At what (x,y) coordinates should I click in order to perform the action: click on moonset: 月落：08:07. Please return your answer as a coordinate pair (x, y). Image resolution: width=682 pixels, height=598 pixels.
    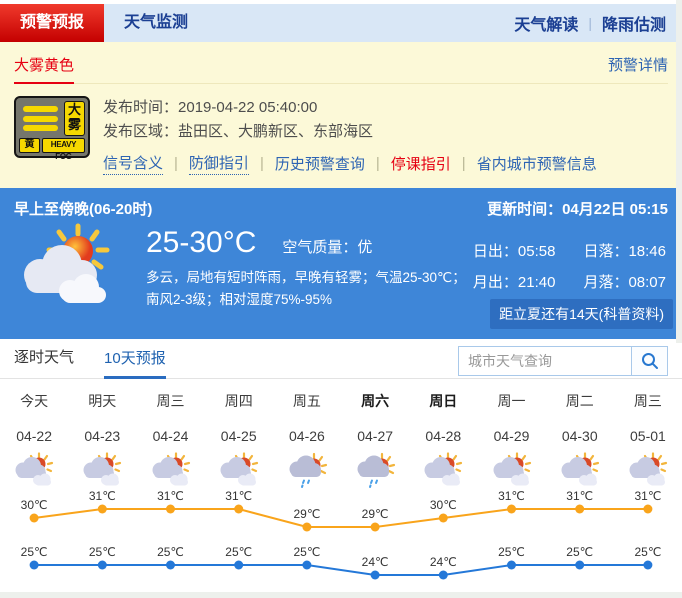
    Looking at the image, I should click on (624, 282).